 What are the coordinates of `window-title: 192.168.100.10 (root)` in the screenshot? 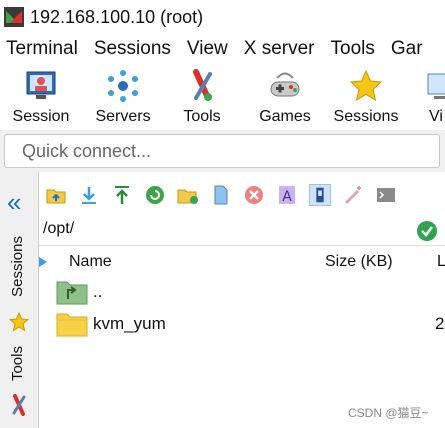 It's located at (117, 16).